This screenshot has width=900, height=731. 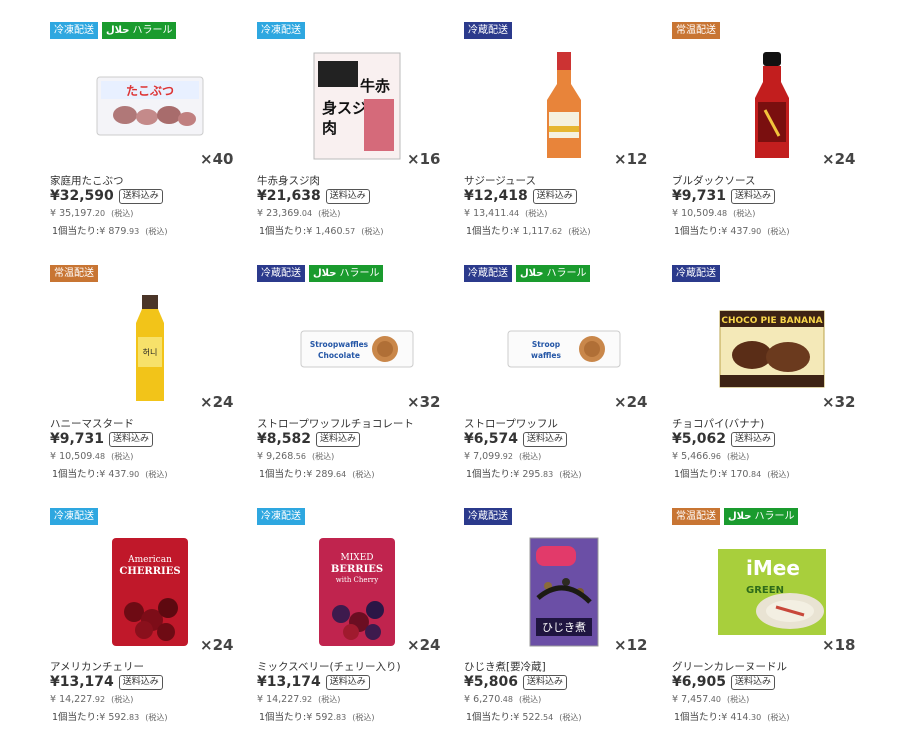 I want to click on product-name: アメリカンチェリー, so click(x=97, y=666).